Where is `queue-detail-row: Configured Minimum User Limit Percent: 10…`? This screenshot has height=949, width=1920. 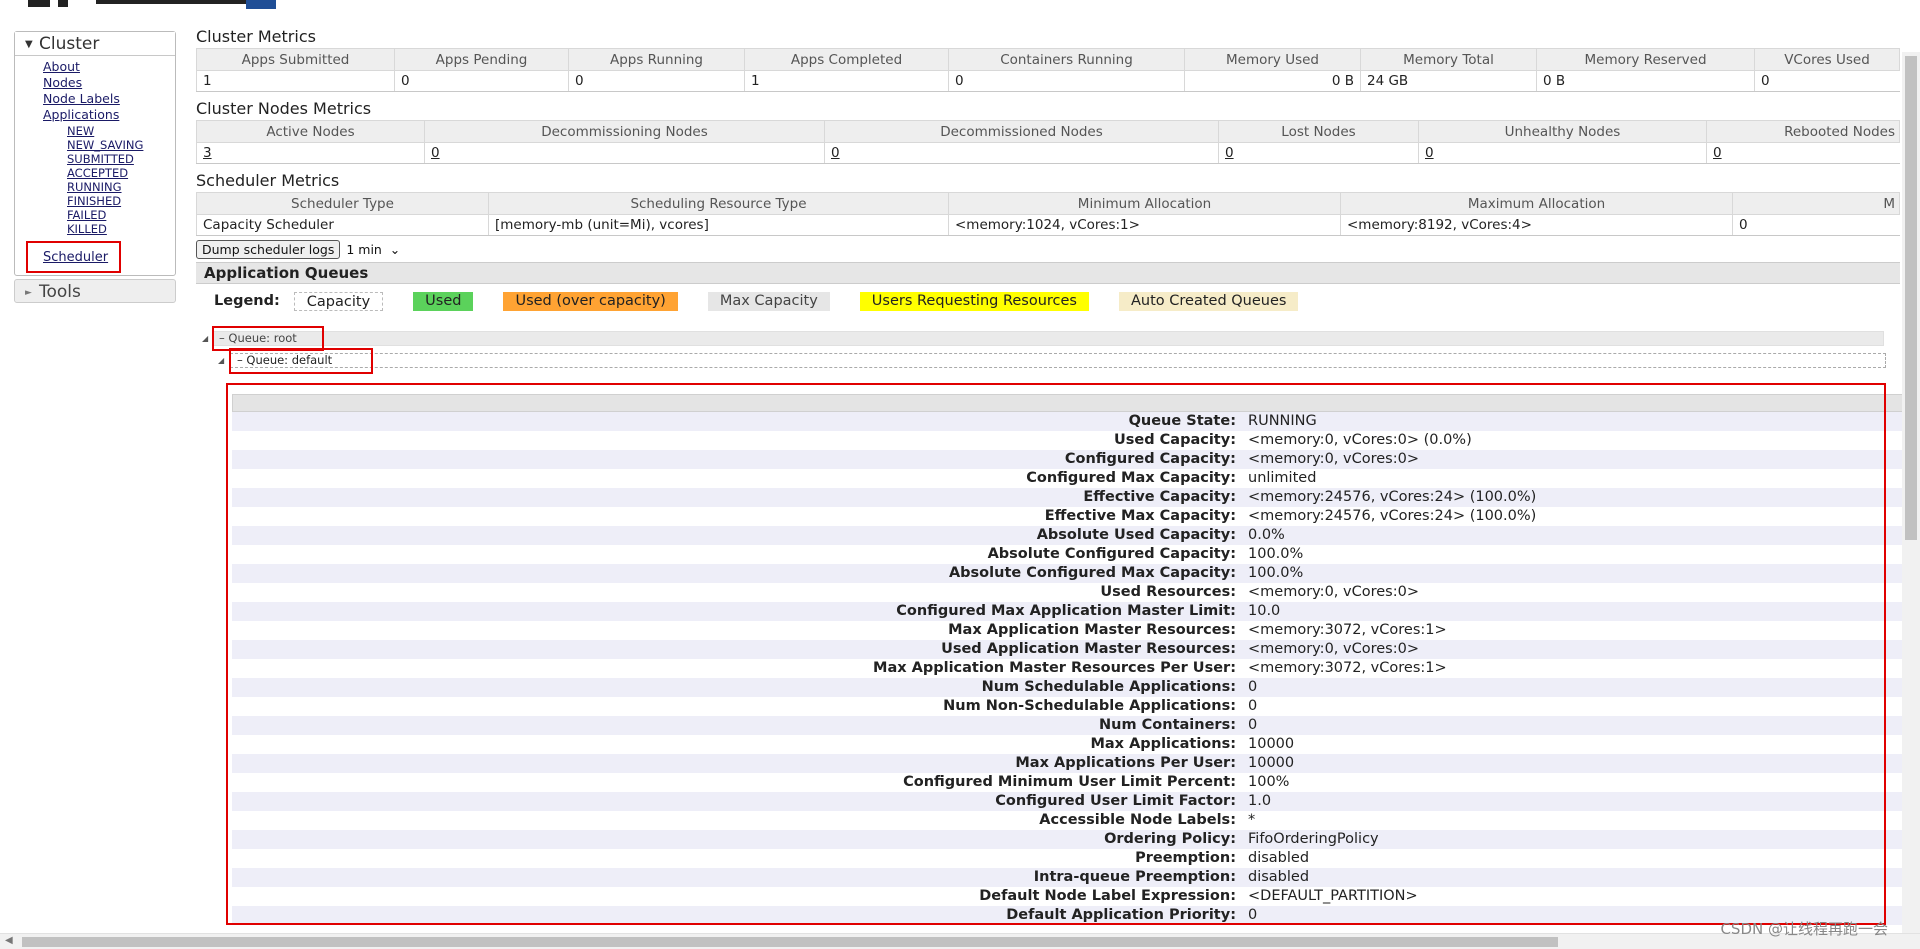 queue-detail-row: Configured Minimum User Limit Percent: 10… is located at coordinates (1068, 782).